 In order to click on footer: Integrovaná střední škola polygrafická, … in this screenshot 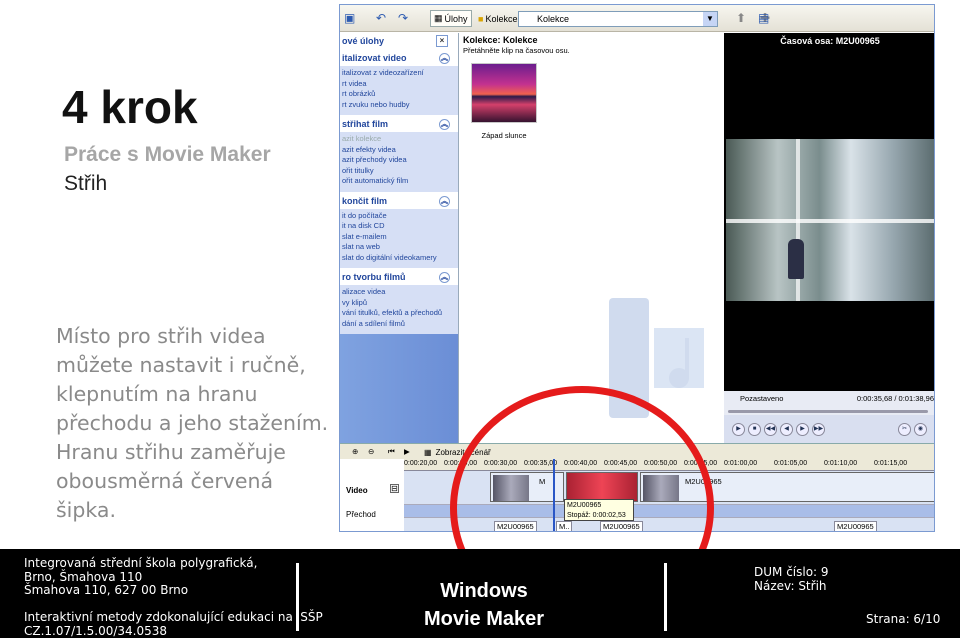, I will do `click(480, 593)`.